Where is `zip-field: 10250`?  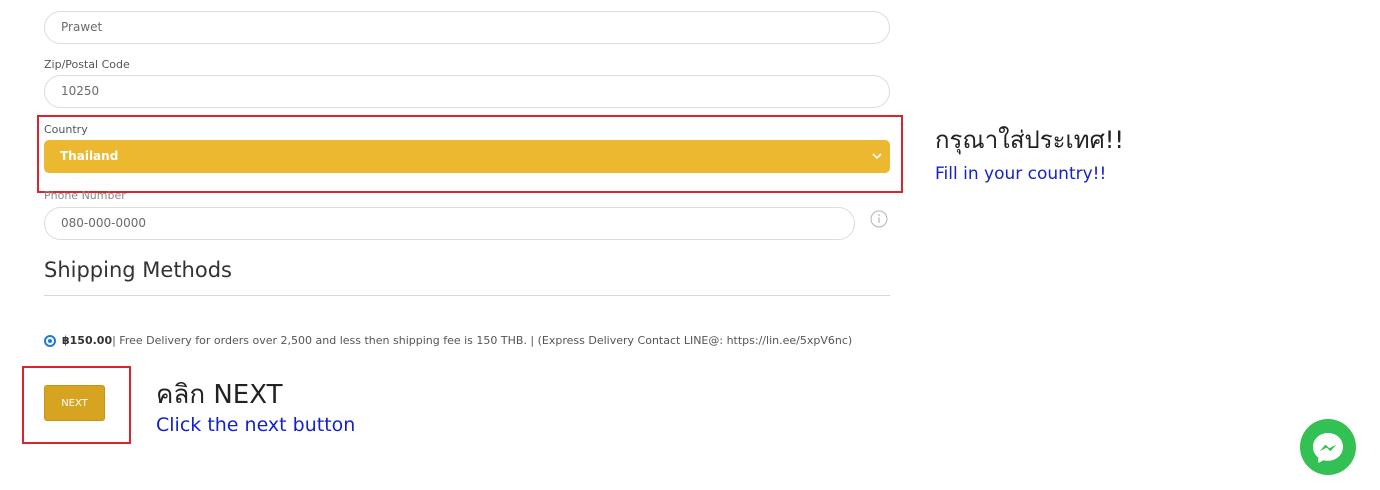 zip-field: 10250 is located at coordinates (467, 91).